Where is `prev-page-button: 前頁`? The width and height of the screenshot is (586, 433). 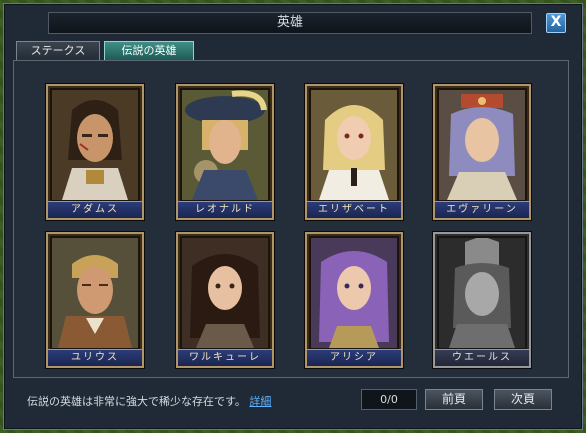 prev-page-button: 前頁 is located at coordinates (454, 399).